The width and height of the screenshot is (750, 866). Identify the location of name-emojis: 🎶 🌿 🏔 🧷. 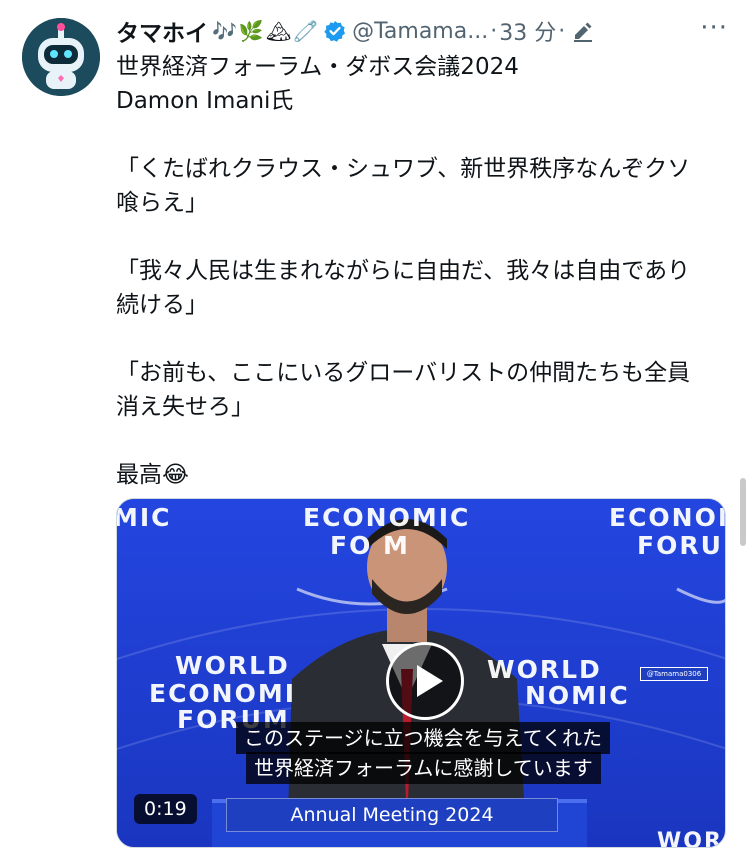
(265, 31).